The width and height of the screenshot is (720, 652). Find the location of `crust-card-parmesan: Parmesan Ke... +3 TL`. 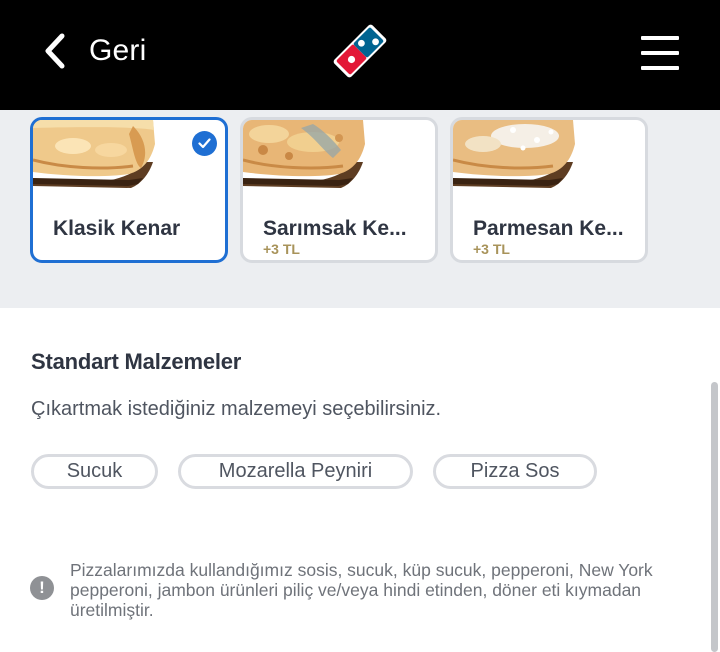

crust-card-parmesan: Parmesan Ke... +3 TL is located at coordinates (549, 190).